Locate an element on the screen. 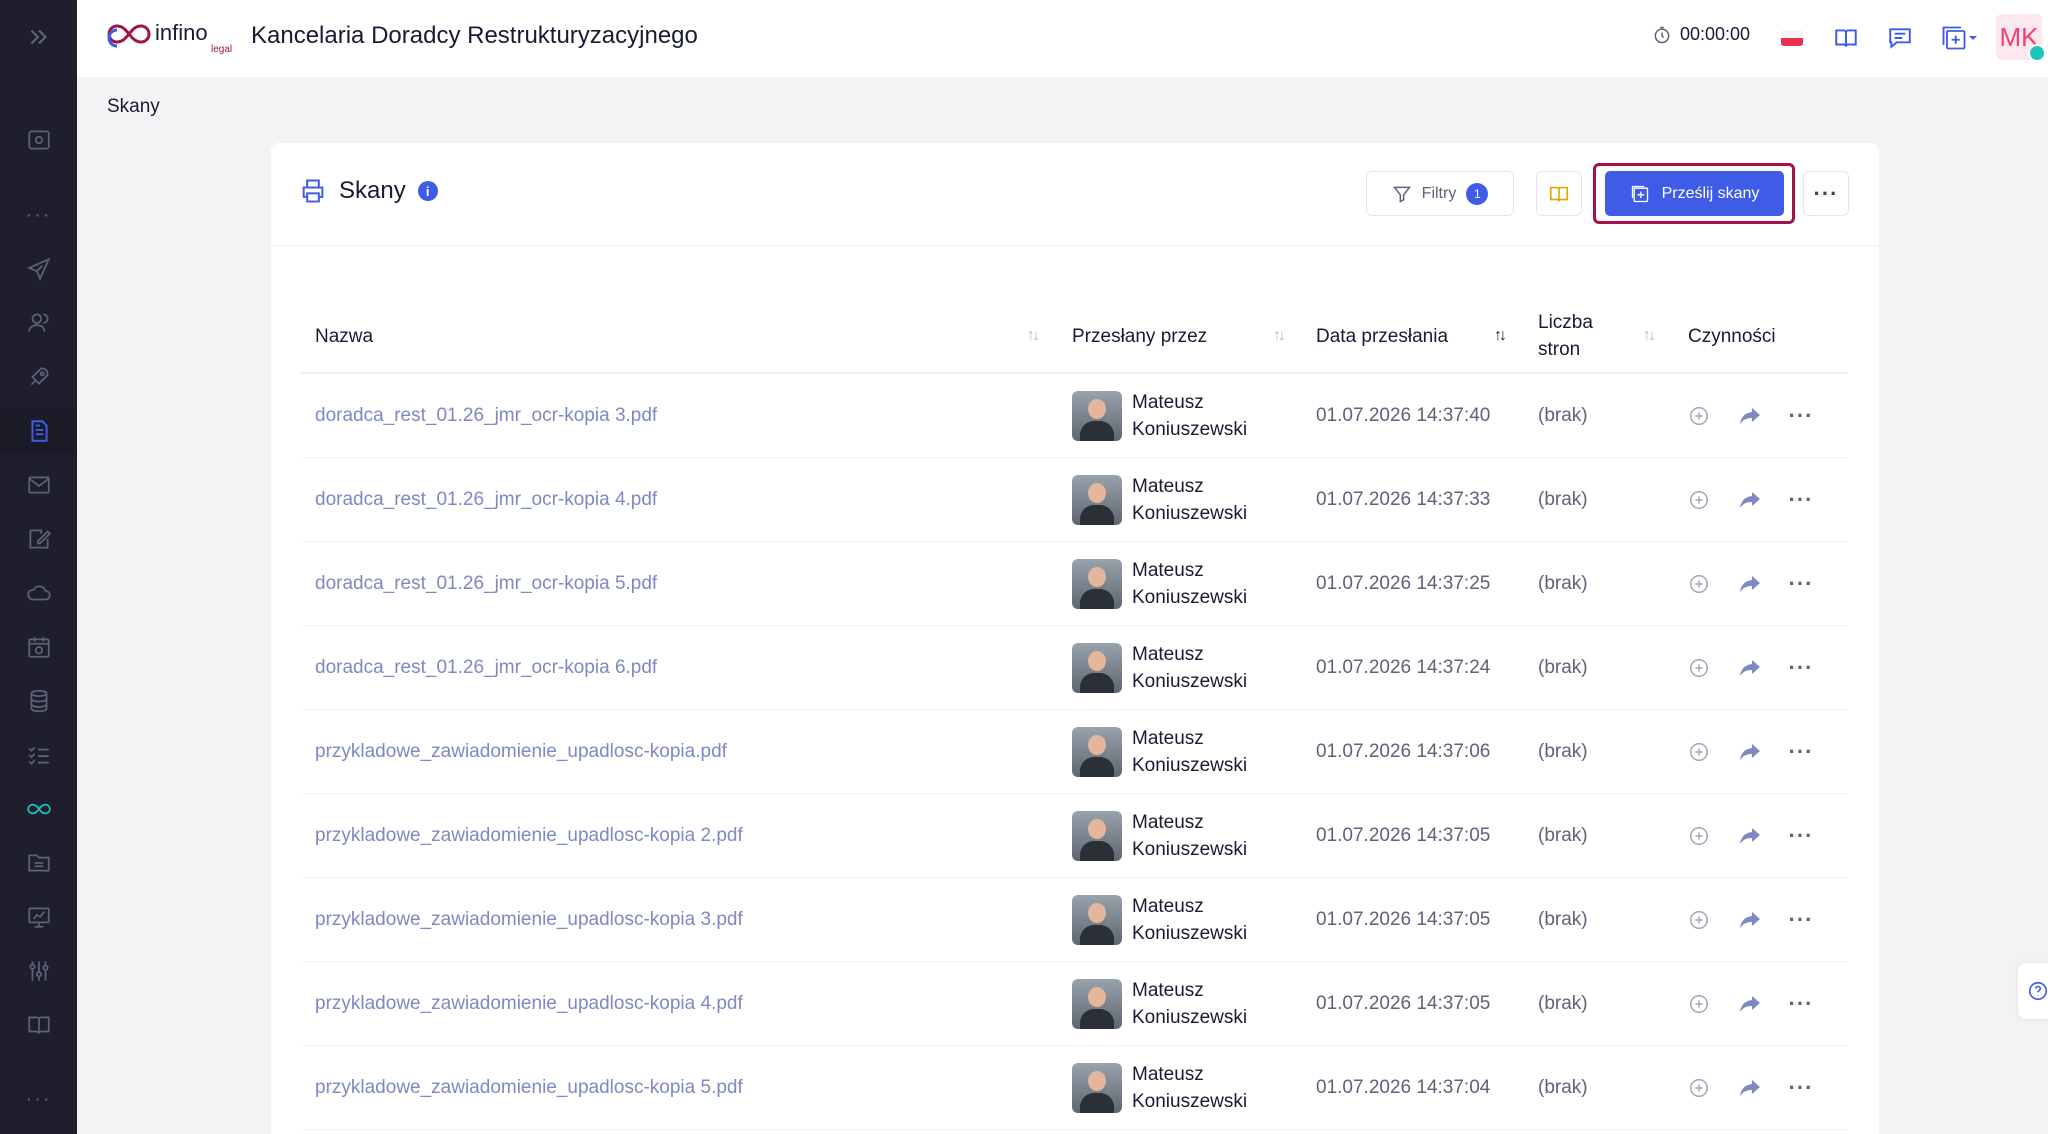 This screenshot has width=2048, height=1134. sort-uploaded-by-icon: ↑↓ is located at coordinates (1279, 336).